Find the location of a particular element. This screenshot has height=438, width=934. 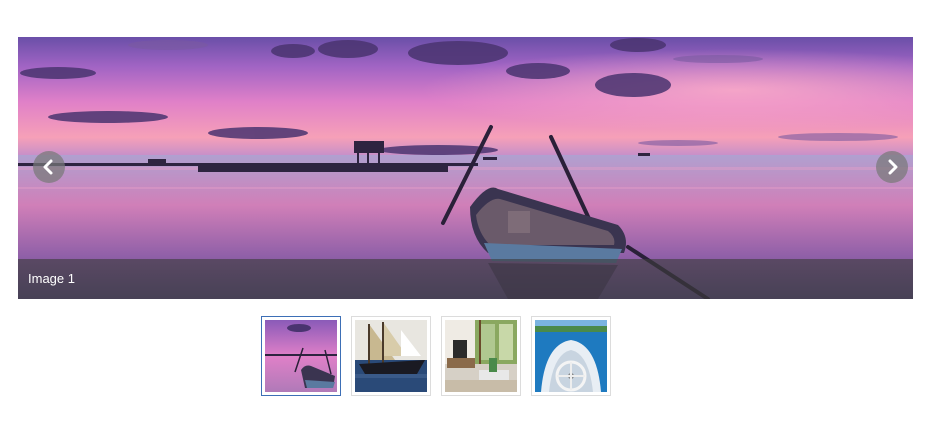

thumbnail-boat-deck-sea is located at coordinates (571, 356).